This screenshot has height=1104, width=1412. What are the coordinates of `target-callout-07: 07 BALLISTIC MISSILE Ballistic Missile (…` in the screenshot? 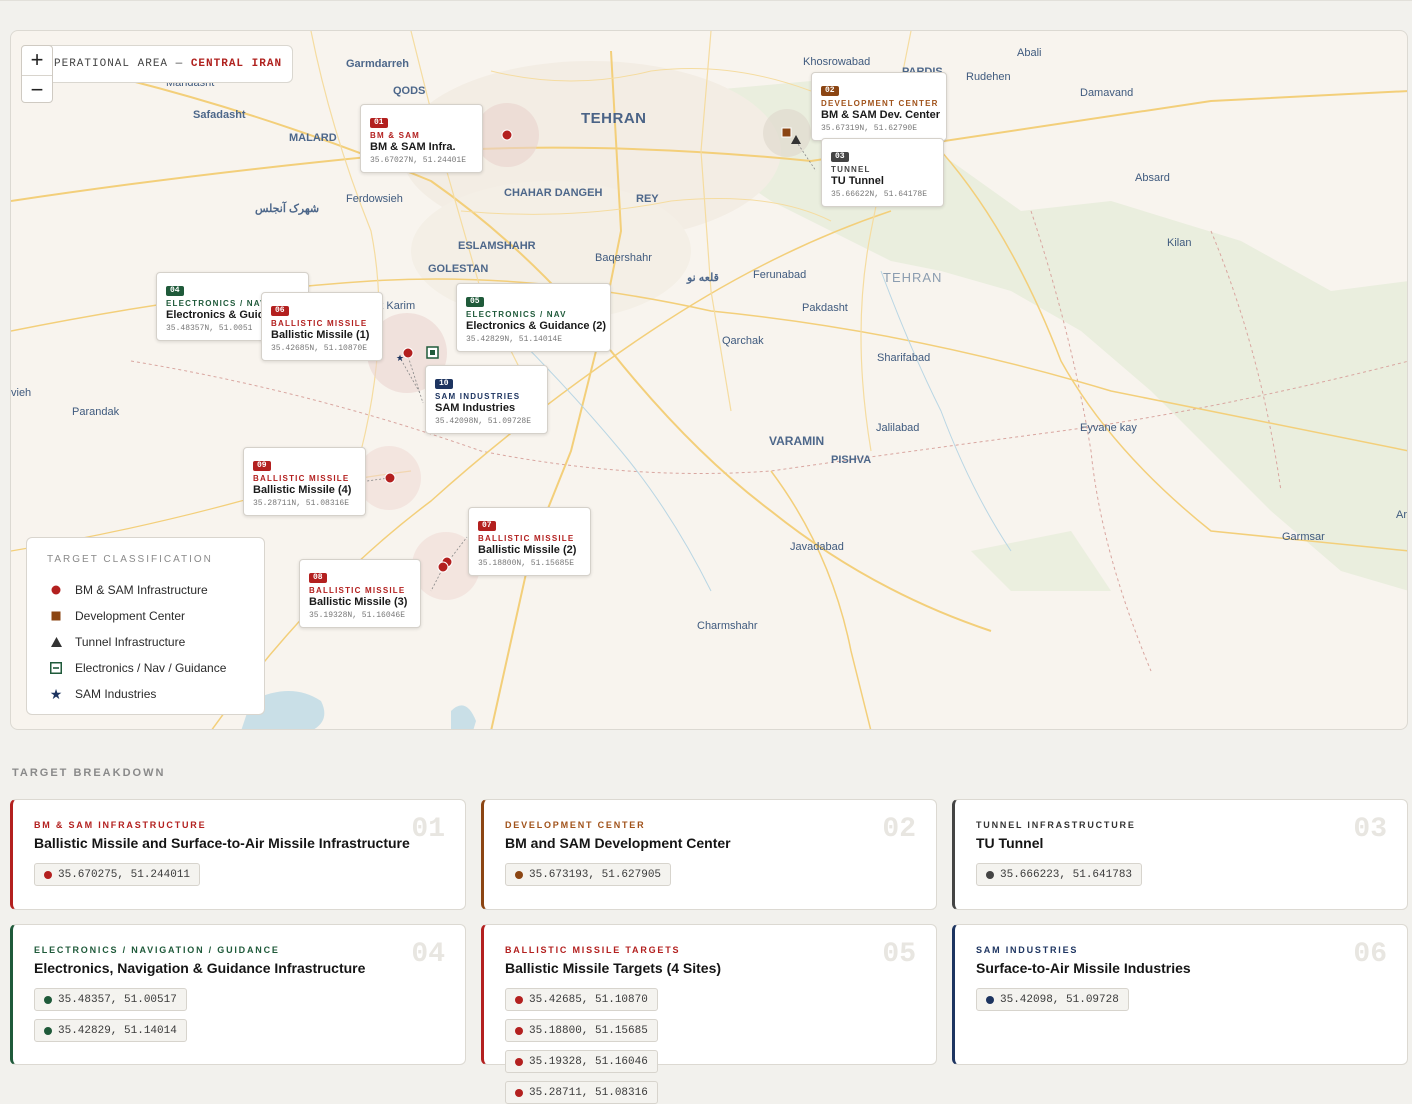 It's located at (529, 541).